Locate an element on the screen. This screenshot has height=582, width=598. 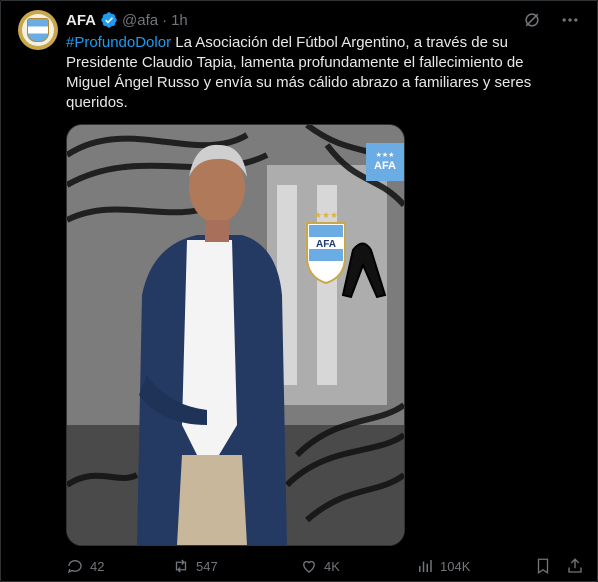
bookmark-icon is located at coordinates (543, 566).